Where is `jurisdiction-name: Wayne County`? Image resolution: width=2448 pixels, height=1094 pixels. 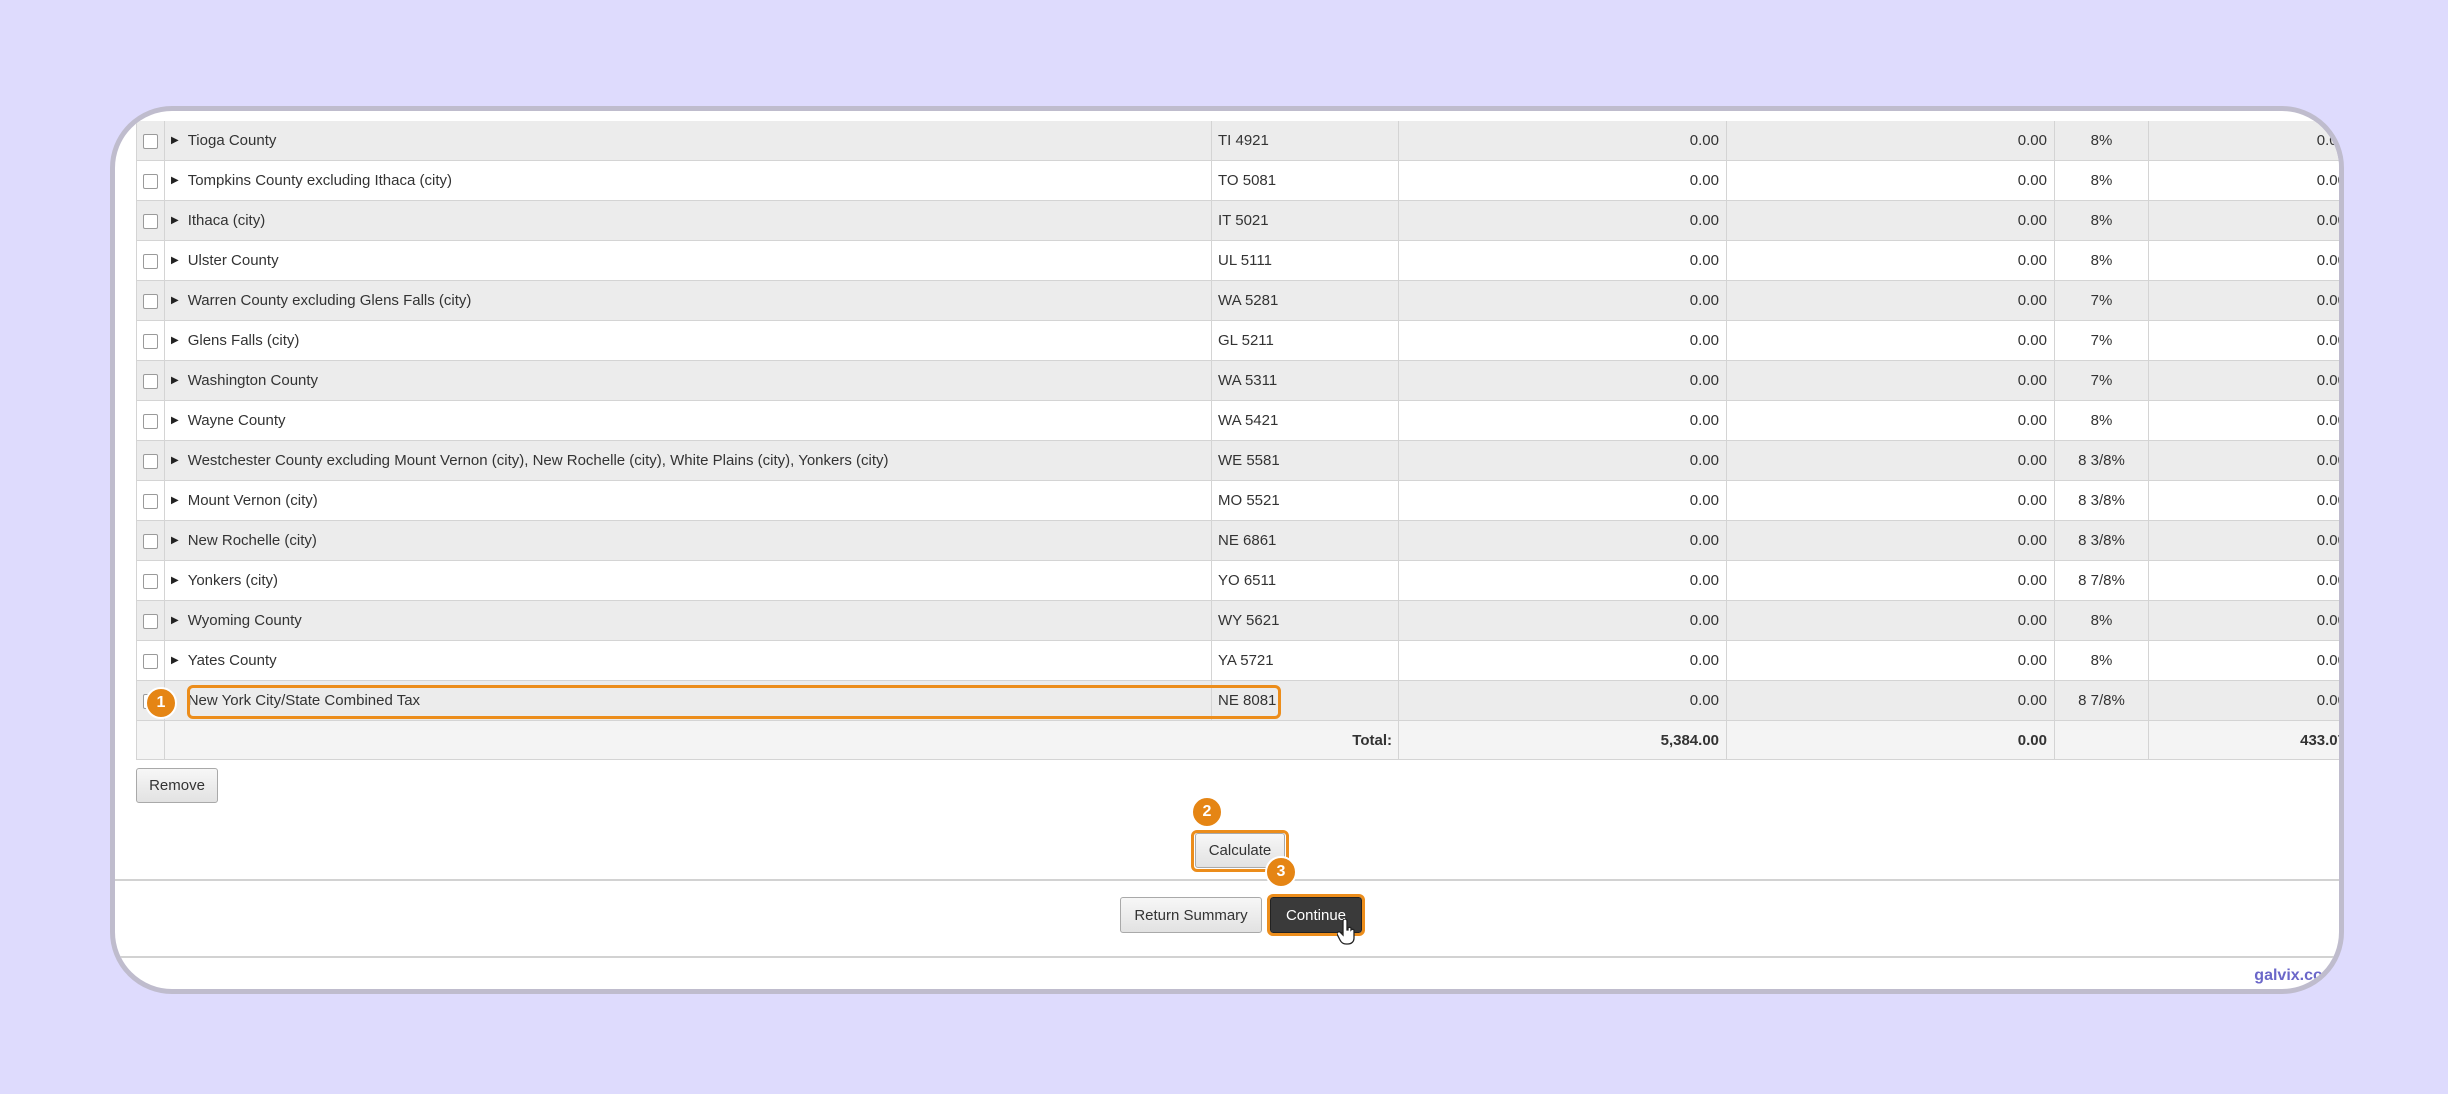 jurisdiction-name: Wayne County is located at coordinates (236, 420).